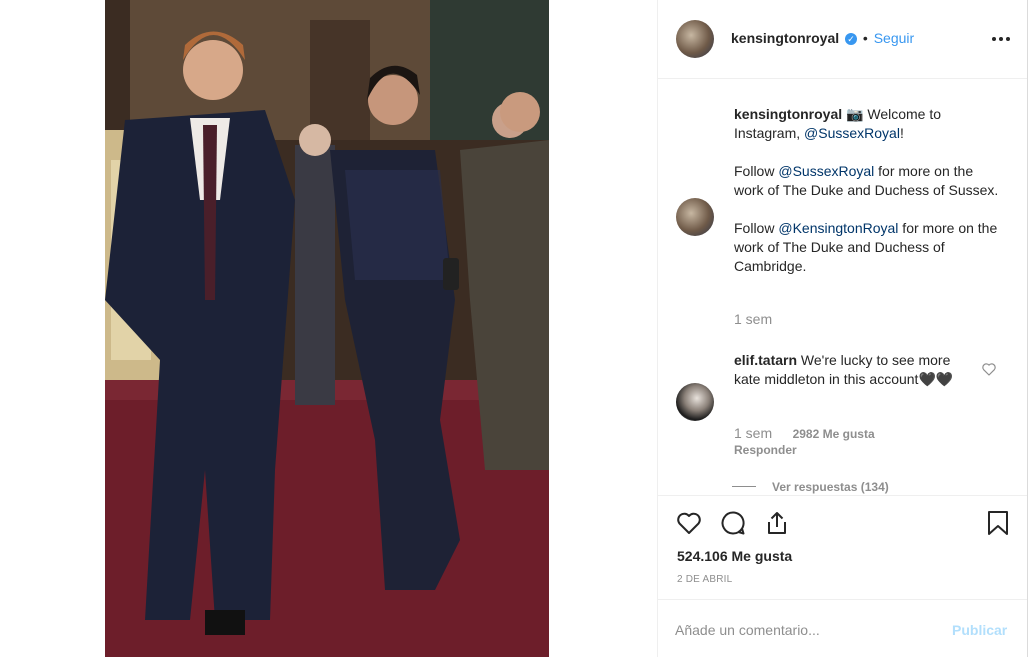  Describe the element at coordinates (765, 360) in the screenshot. I see `commenter-username: elif.tatarn` at that location.